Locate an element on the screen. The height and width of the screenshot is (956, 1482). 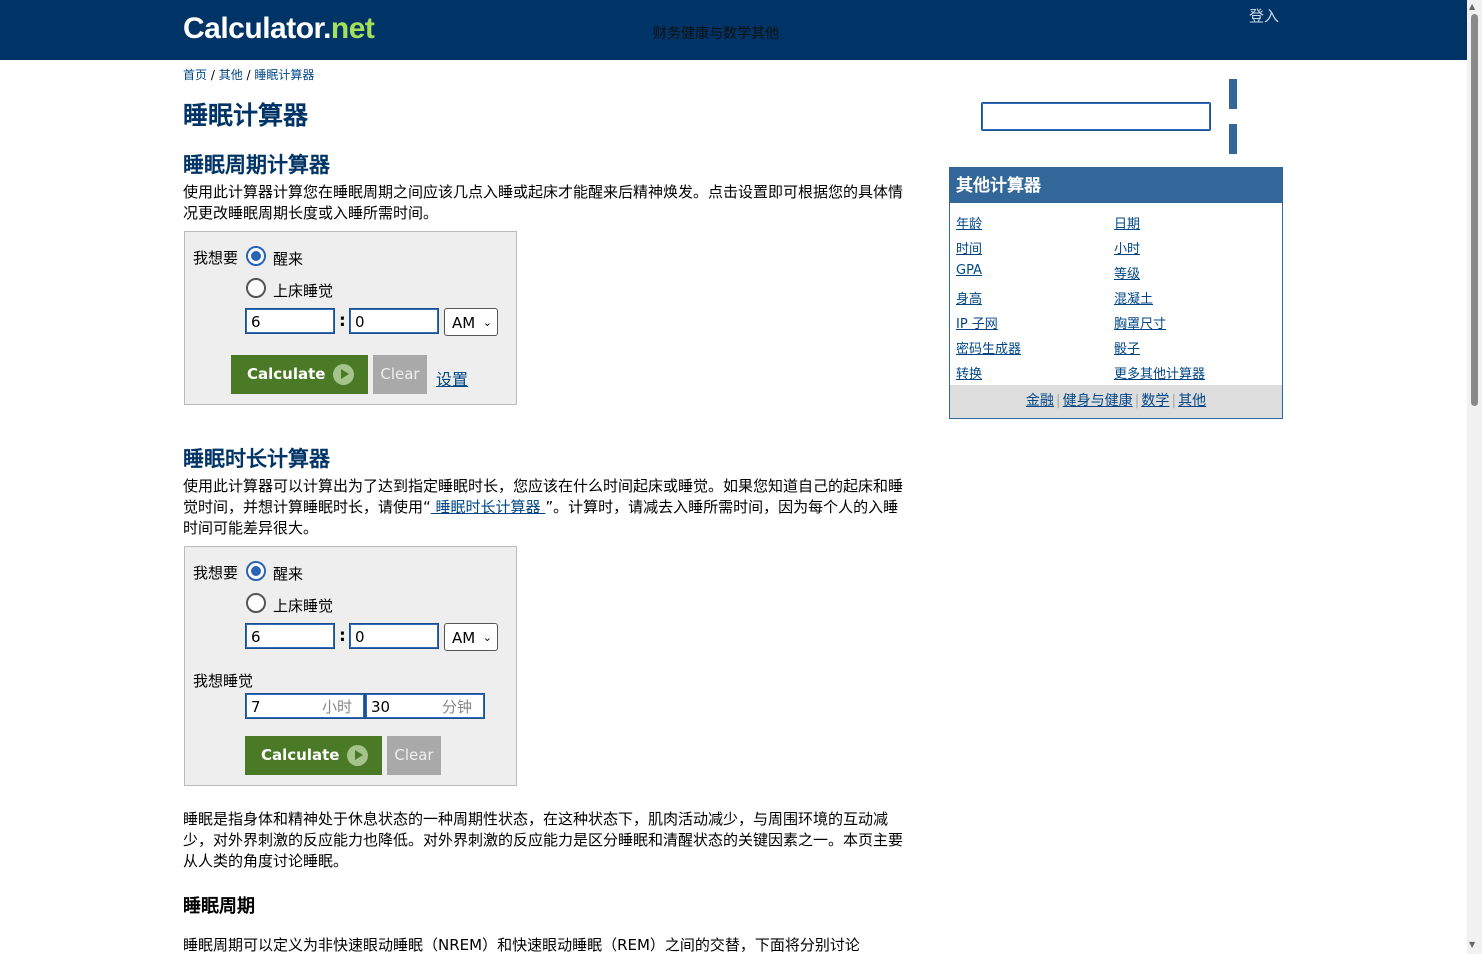
minutes-unit-label: 分钟 is located at coordinates (456, 707).